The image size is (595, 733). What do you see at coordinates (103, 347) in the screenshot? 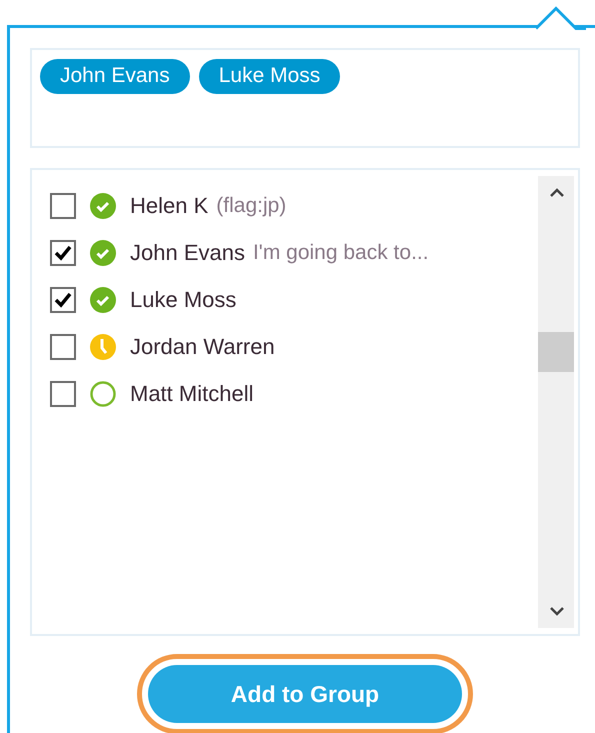
I see `clock-status-icon` at bounding box center [103, 347].